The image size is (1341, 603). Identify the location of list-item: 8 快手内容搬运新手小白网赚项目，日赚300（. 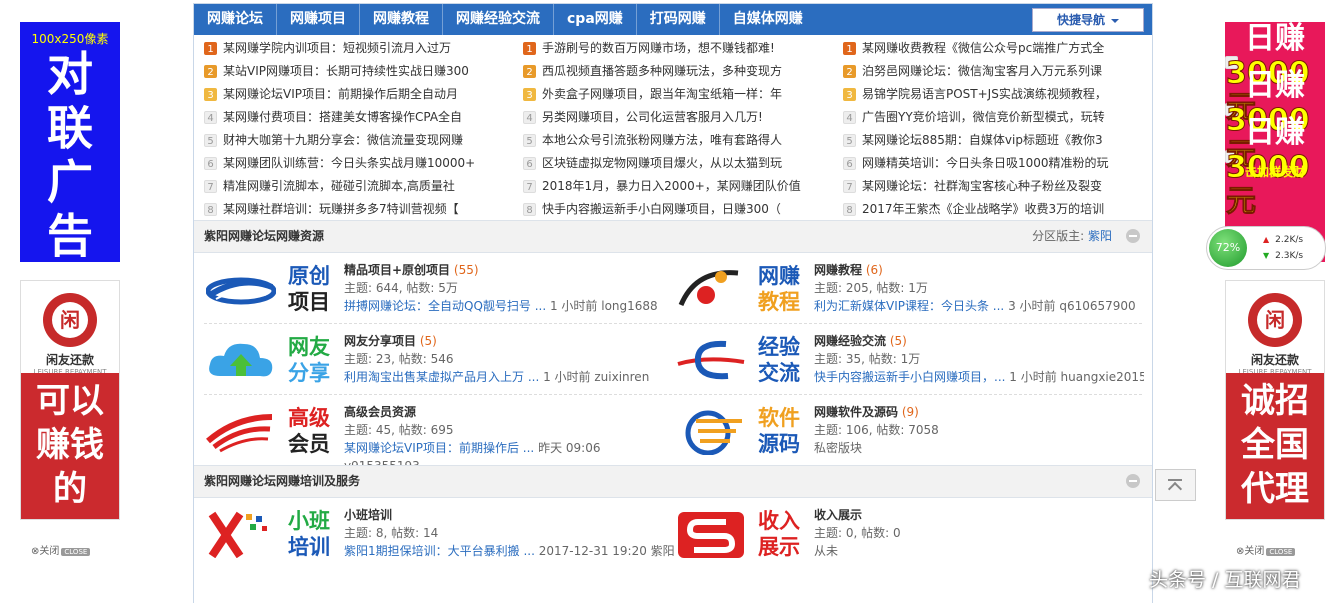
(678, 209).